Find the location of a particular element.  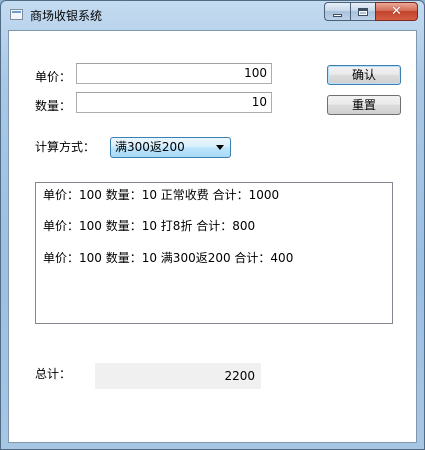

calc-method-label: 计算方式： is located at coordinates (65, 147).